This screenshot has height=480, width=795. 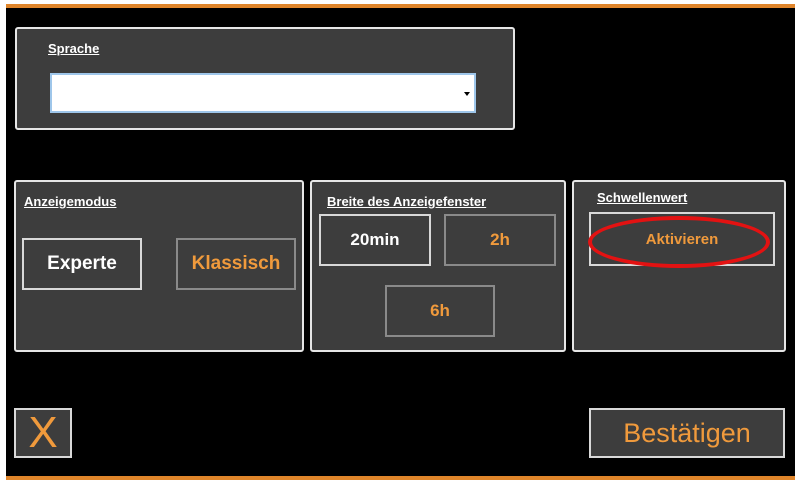 I want to click on highlight-circle, so click(x=679, y=242).